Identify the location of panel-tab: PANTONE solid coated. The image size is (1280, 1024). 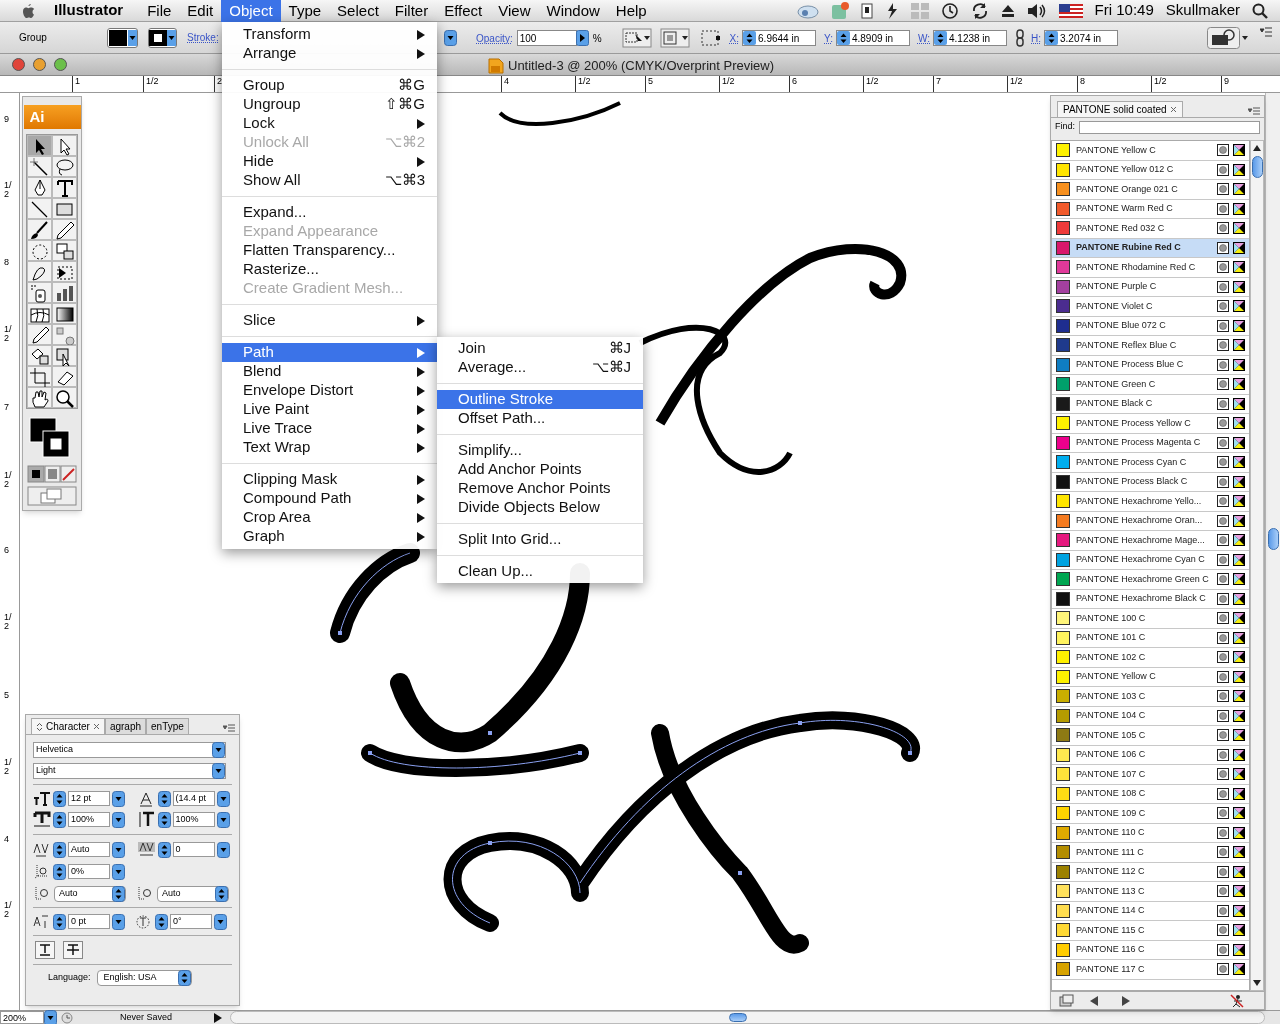
(1120, 109).